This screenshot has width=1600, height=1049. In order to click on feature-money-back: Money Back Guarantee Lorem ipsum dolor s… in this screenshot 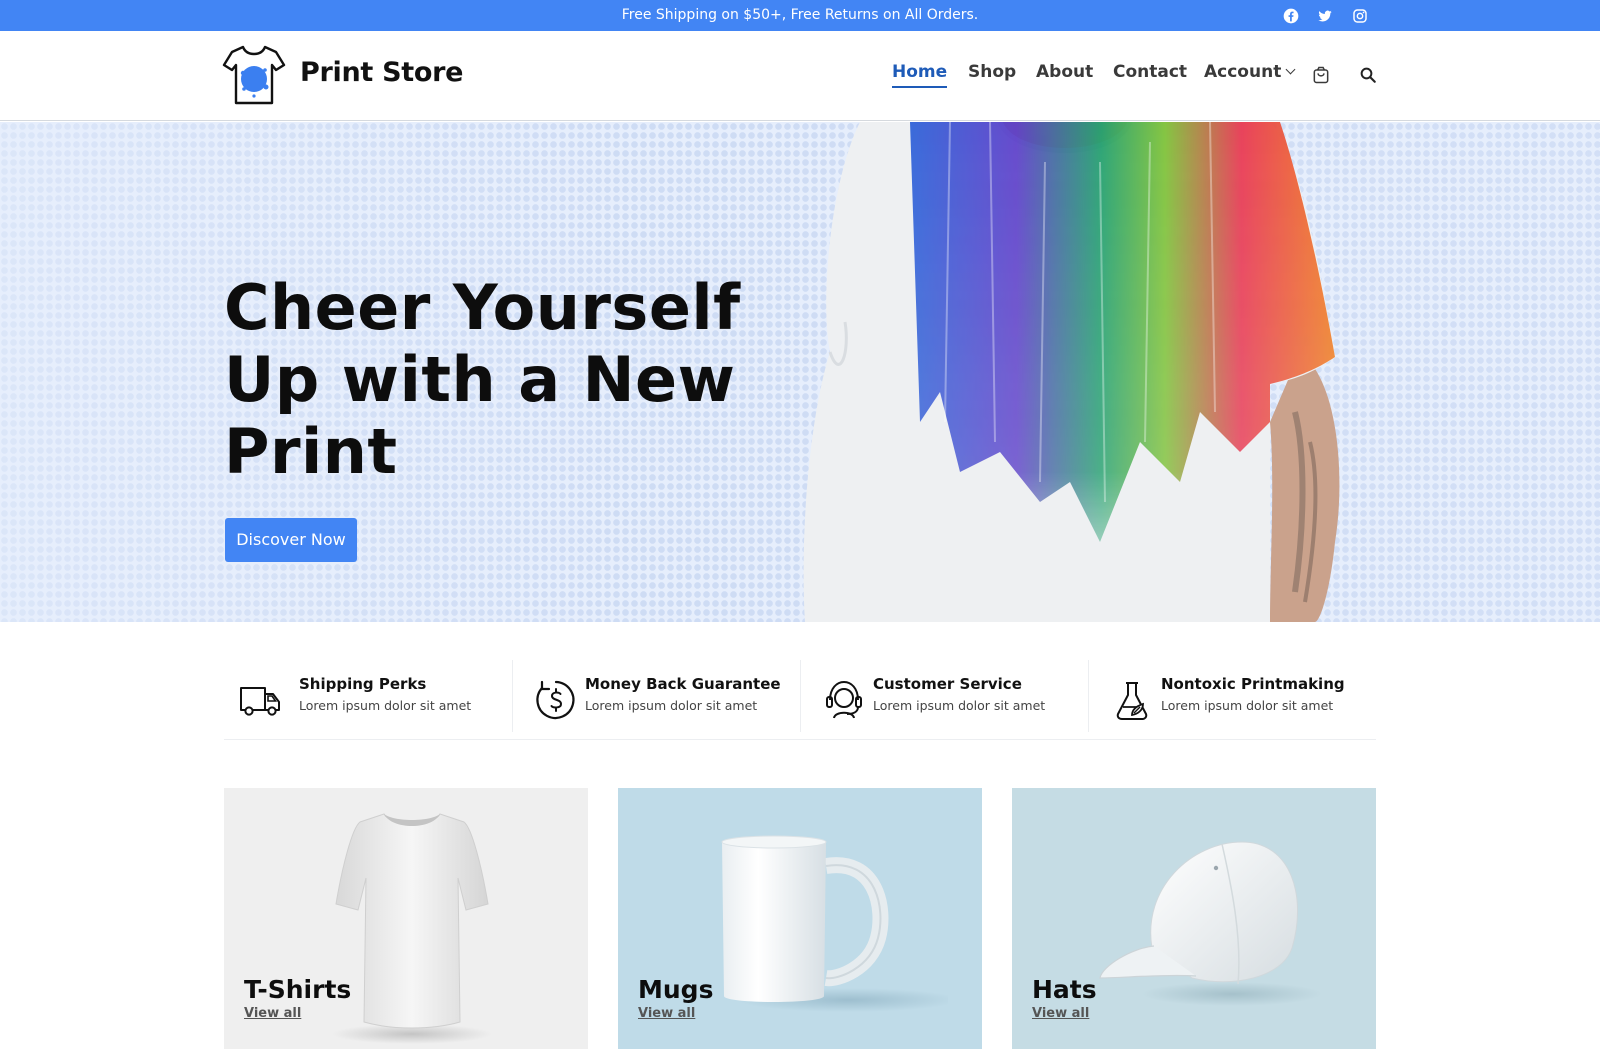, I will do `click(656, 696)`.